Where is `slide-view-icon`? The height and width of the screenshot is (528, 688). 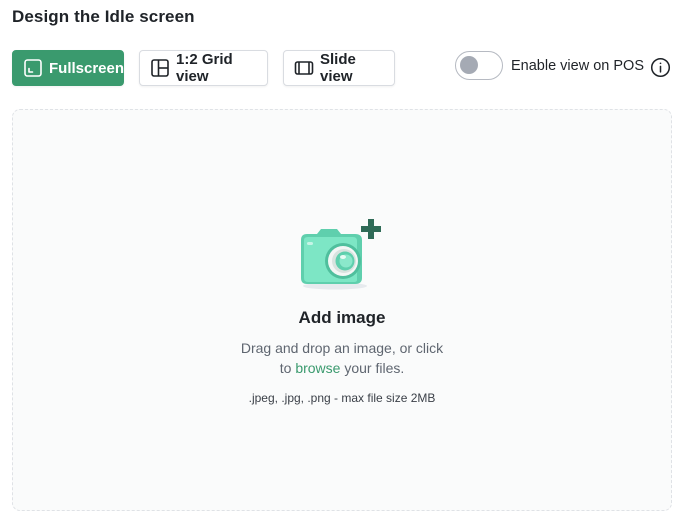 slide-view-icon is located at coordinates (304, 68).